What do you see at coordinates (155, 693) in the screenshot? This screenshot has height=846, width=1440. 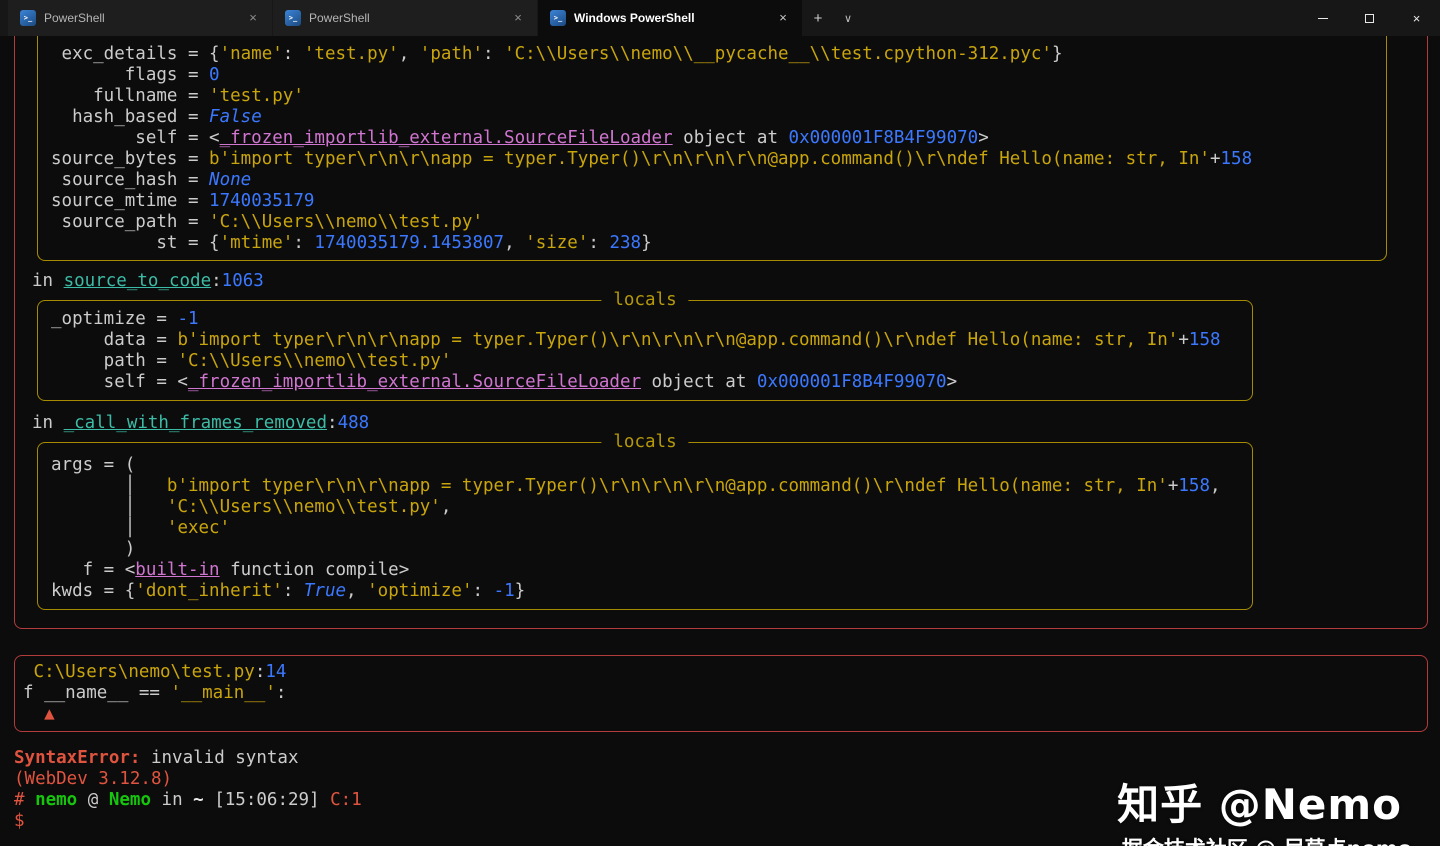 I see `terminal-line: f __name__ == '__main__':` at bounding box center [155, 693].